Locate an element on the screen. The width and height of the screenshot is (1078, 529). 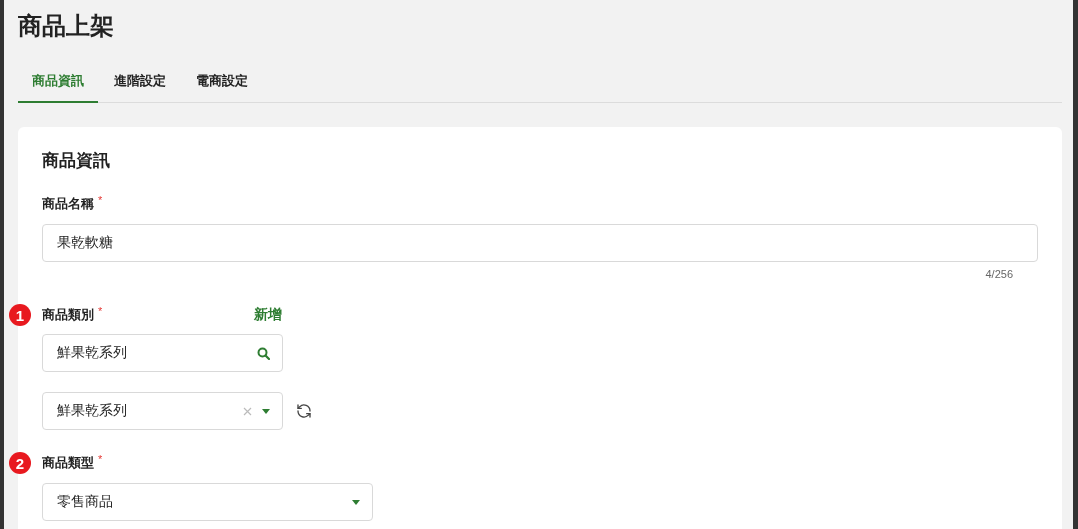
name-input: 果乾軟糖 is located at coordinates (540, 243).